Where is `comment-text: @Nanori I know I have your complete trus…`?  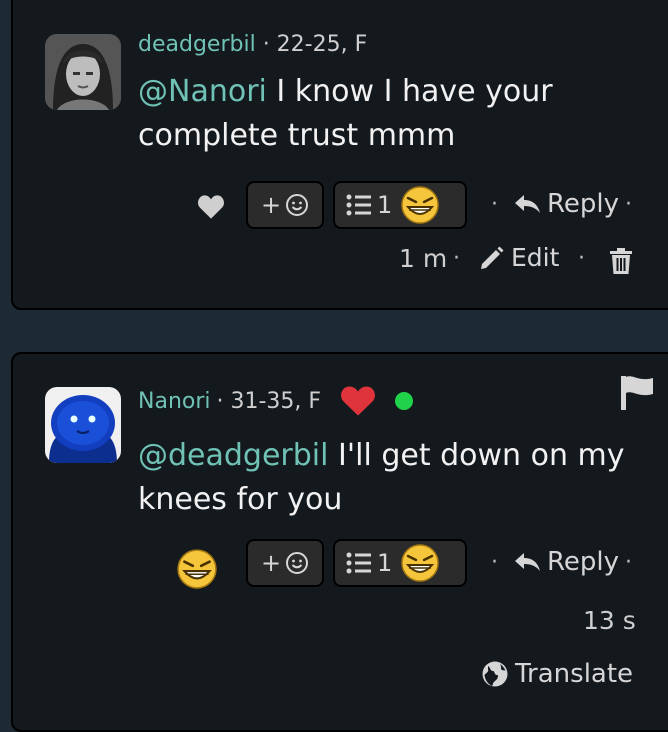
comment-text: @Nanori I know I have your complete trus… is located at coordinates (398, 114).